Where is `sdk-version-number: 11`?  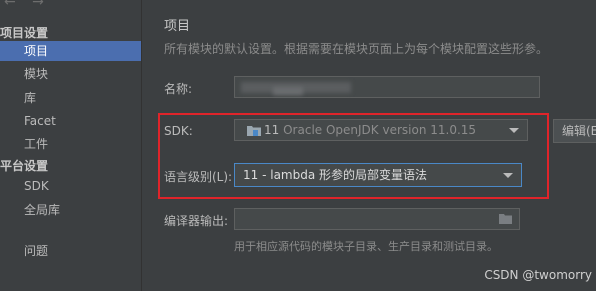 sdk-version-number: 11 is located at coordinates (272, 130).